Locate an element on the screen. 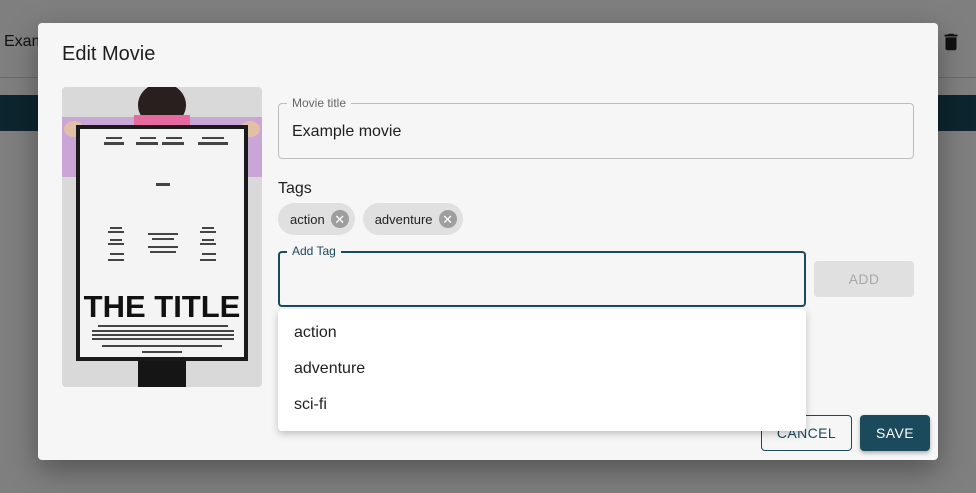  movie-poster: THE TITLE is located at coordinates (162, 237).